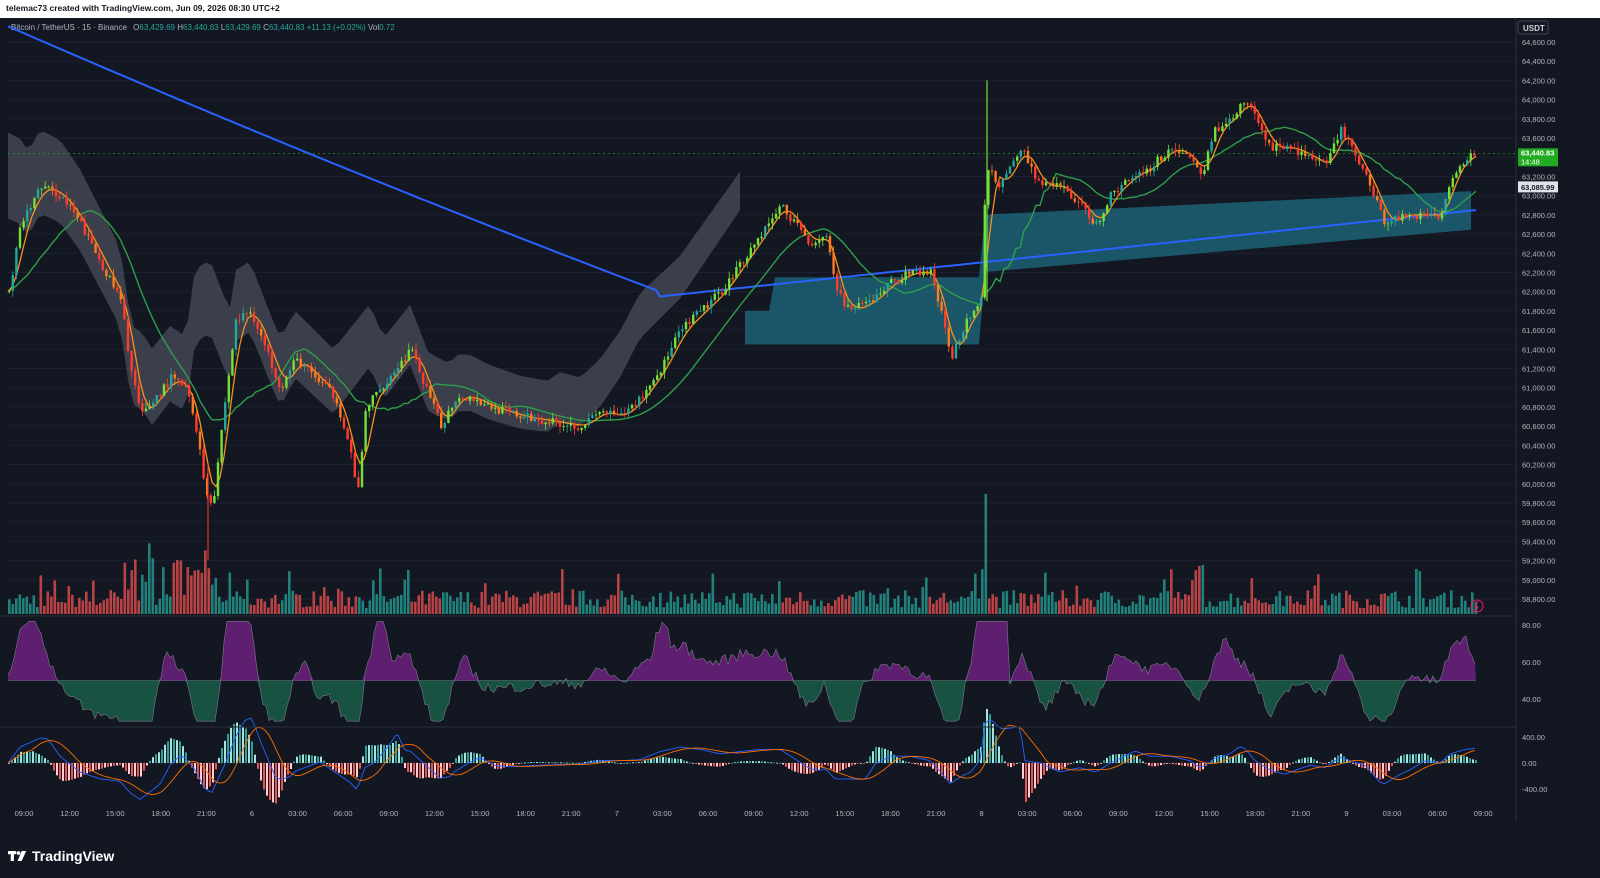  I want to click on volume-label: Vol, so click(373, 27).